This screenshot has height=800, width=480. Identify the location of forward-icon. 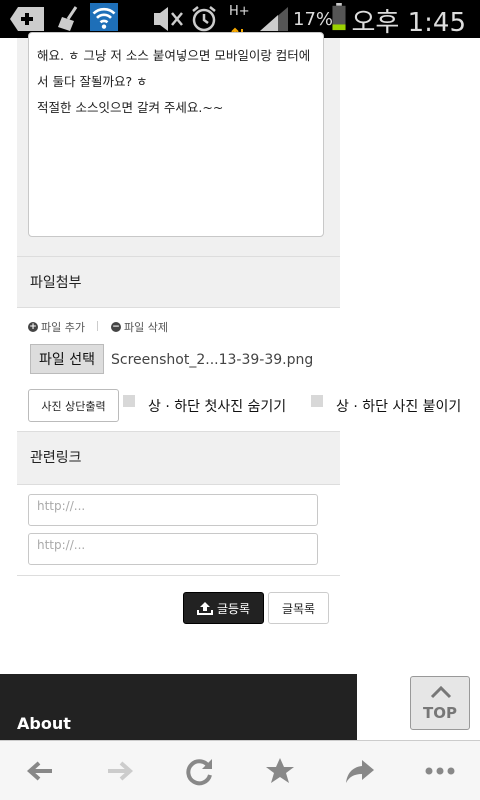
(120, 771).